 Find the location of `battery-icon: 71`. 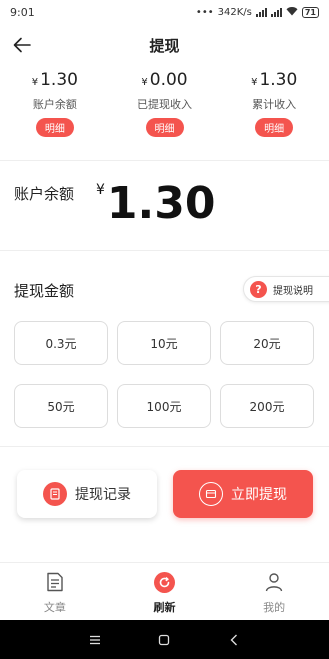

battery-icon: 71 is located at coordinates (310, 12).